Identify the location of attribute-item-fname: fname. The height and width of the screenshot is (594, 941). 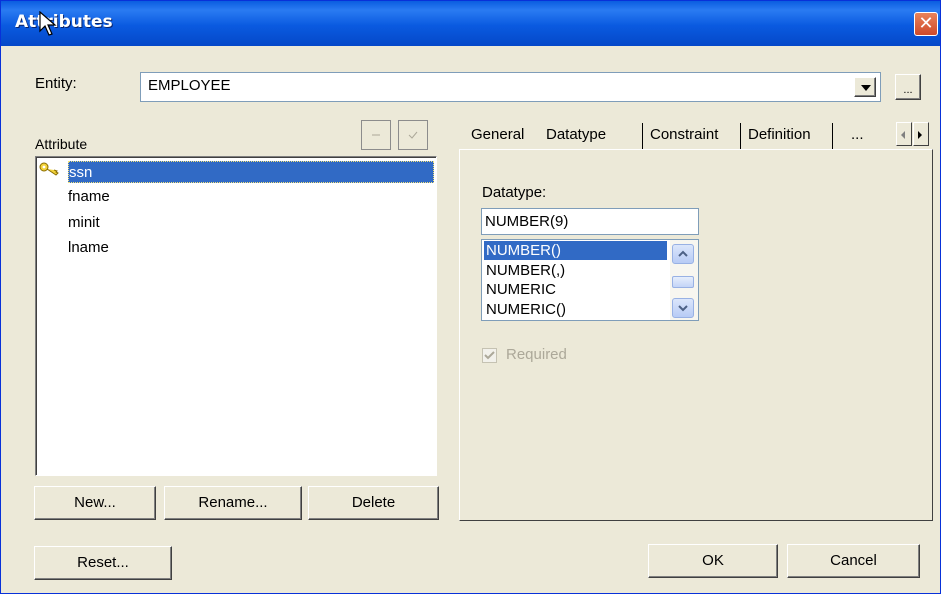
(89, 197).